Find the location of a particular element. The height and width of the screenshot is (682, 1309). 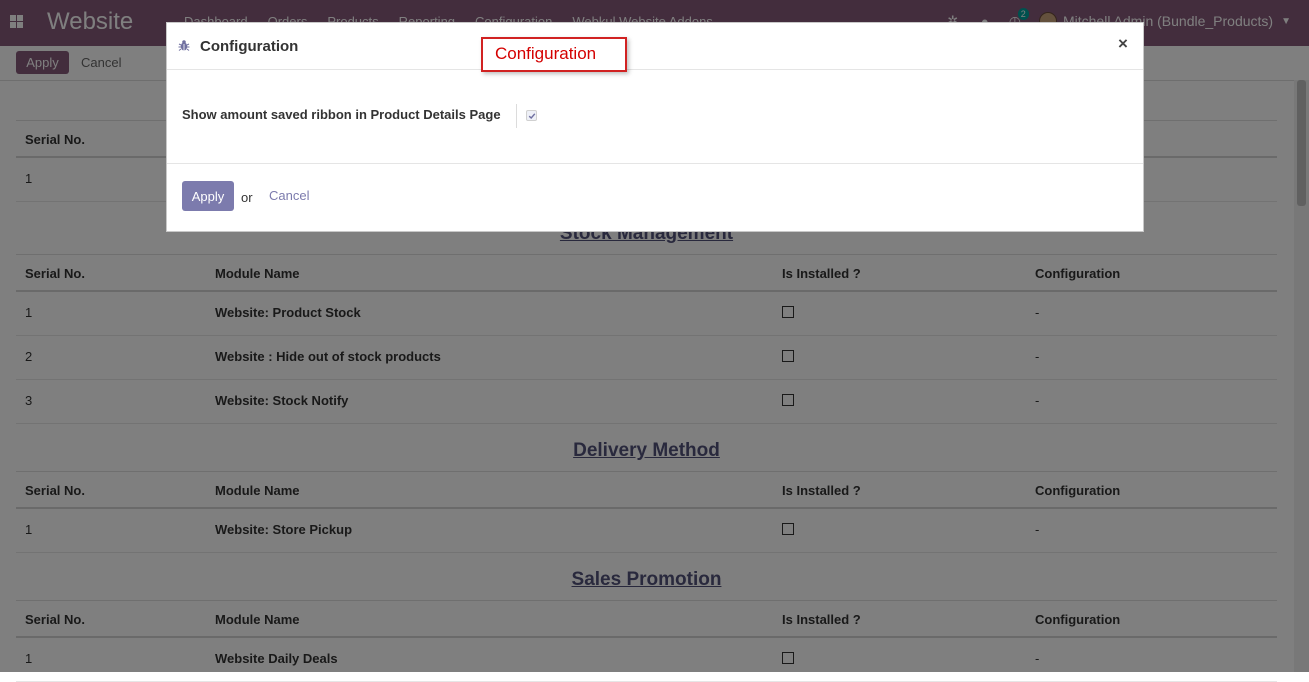

dialog-title: Configuration is located at coordinates (249, 46).